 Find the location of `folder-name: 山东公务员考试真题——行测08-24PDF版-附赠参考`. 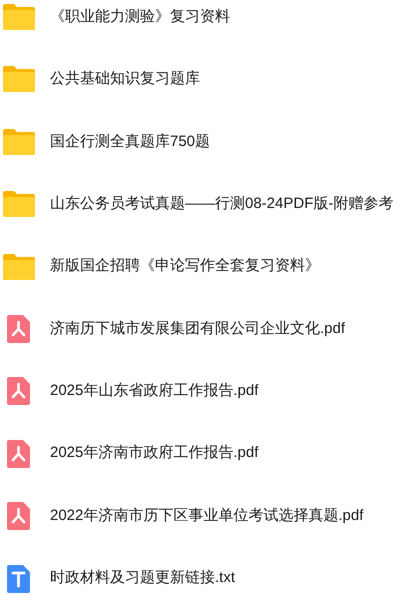

folder-name: 山东公务员考试真题——行测08-24PDF版-附赠参考 is located at coordinates (222, 204).